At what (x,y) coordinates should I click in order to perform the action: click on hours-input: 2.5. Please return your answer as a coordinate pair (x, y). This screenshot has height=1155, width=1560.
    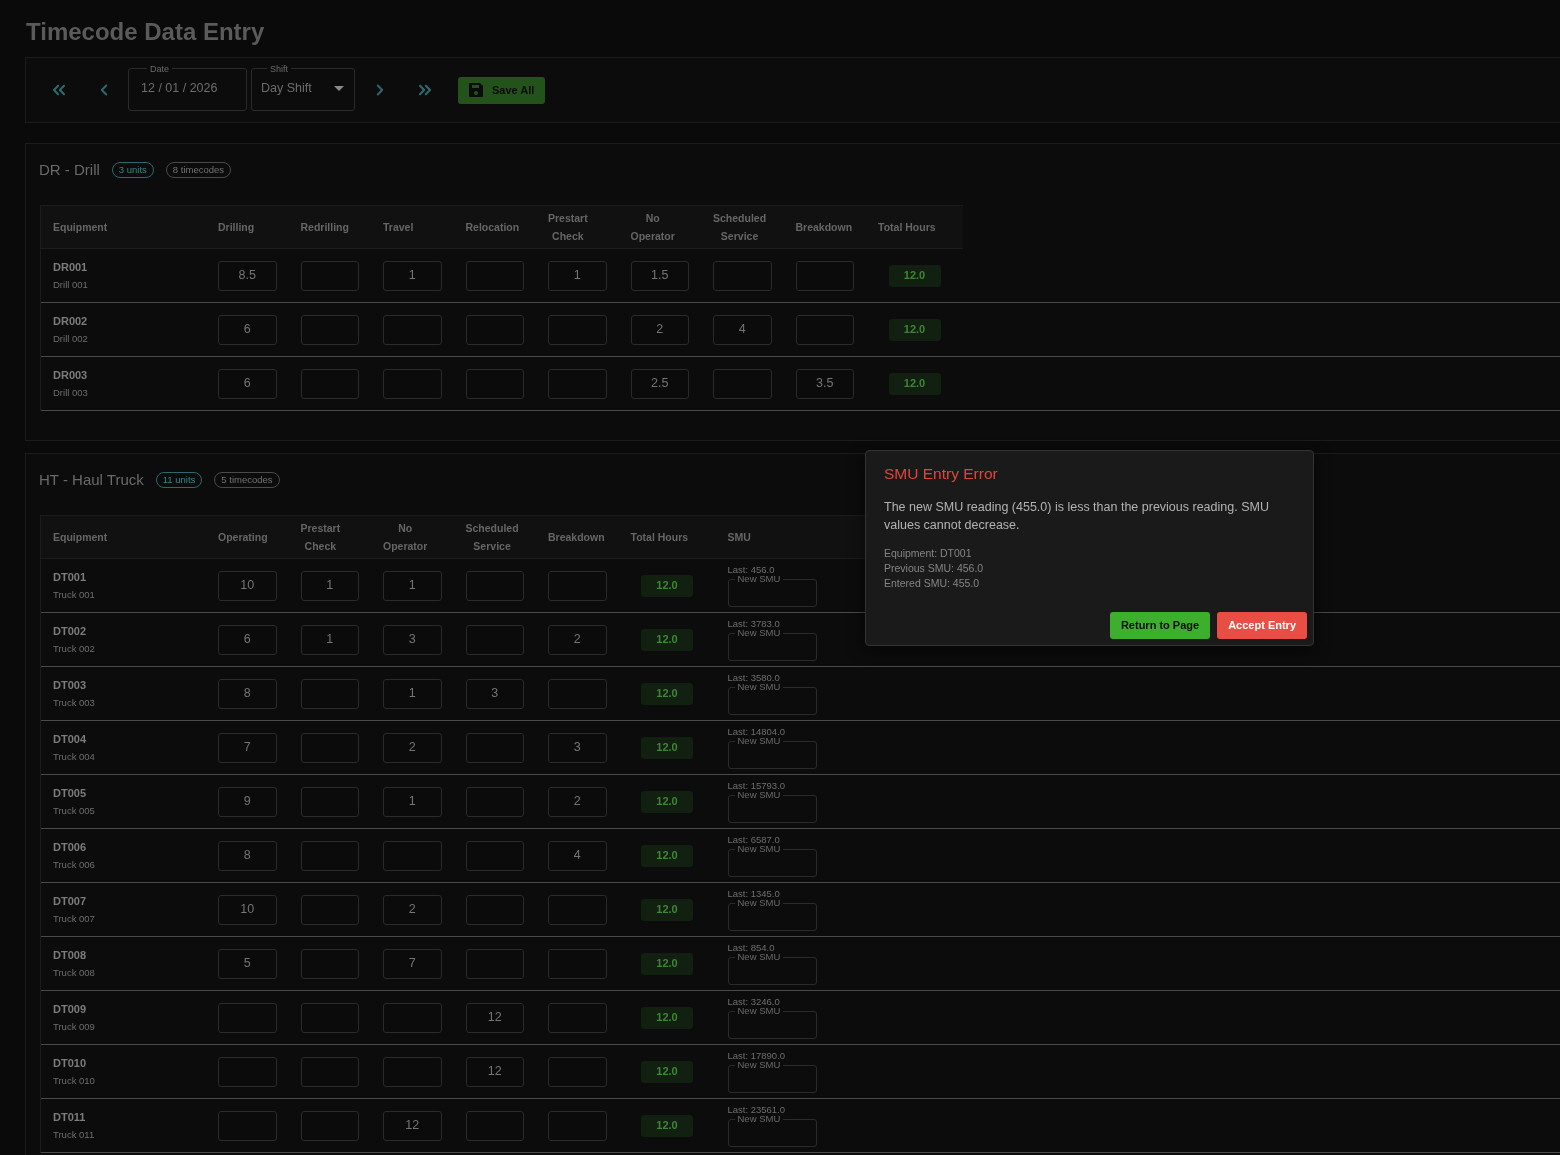
    Looking at the image, I should click on (659, 383).